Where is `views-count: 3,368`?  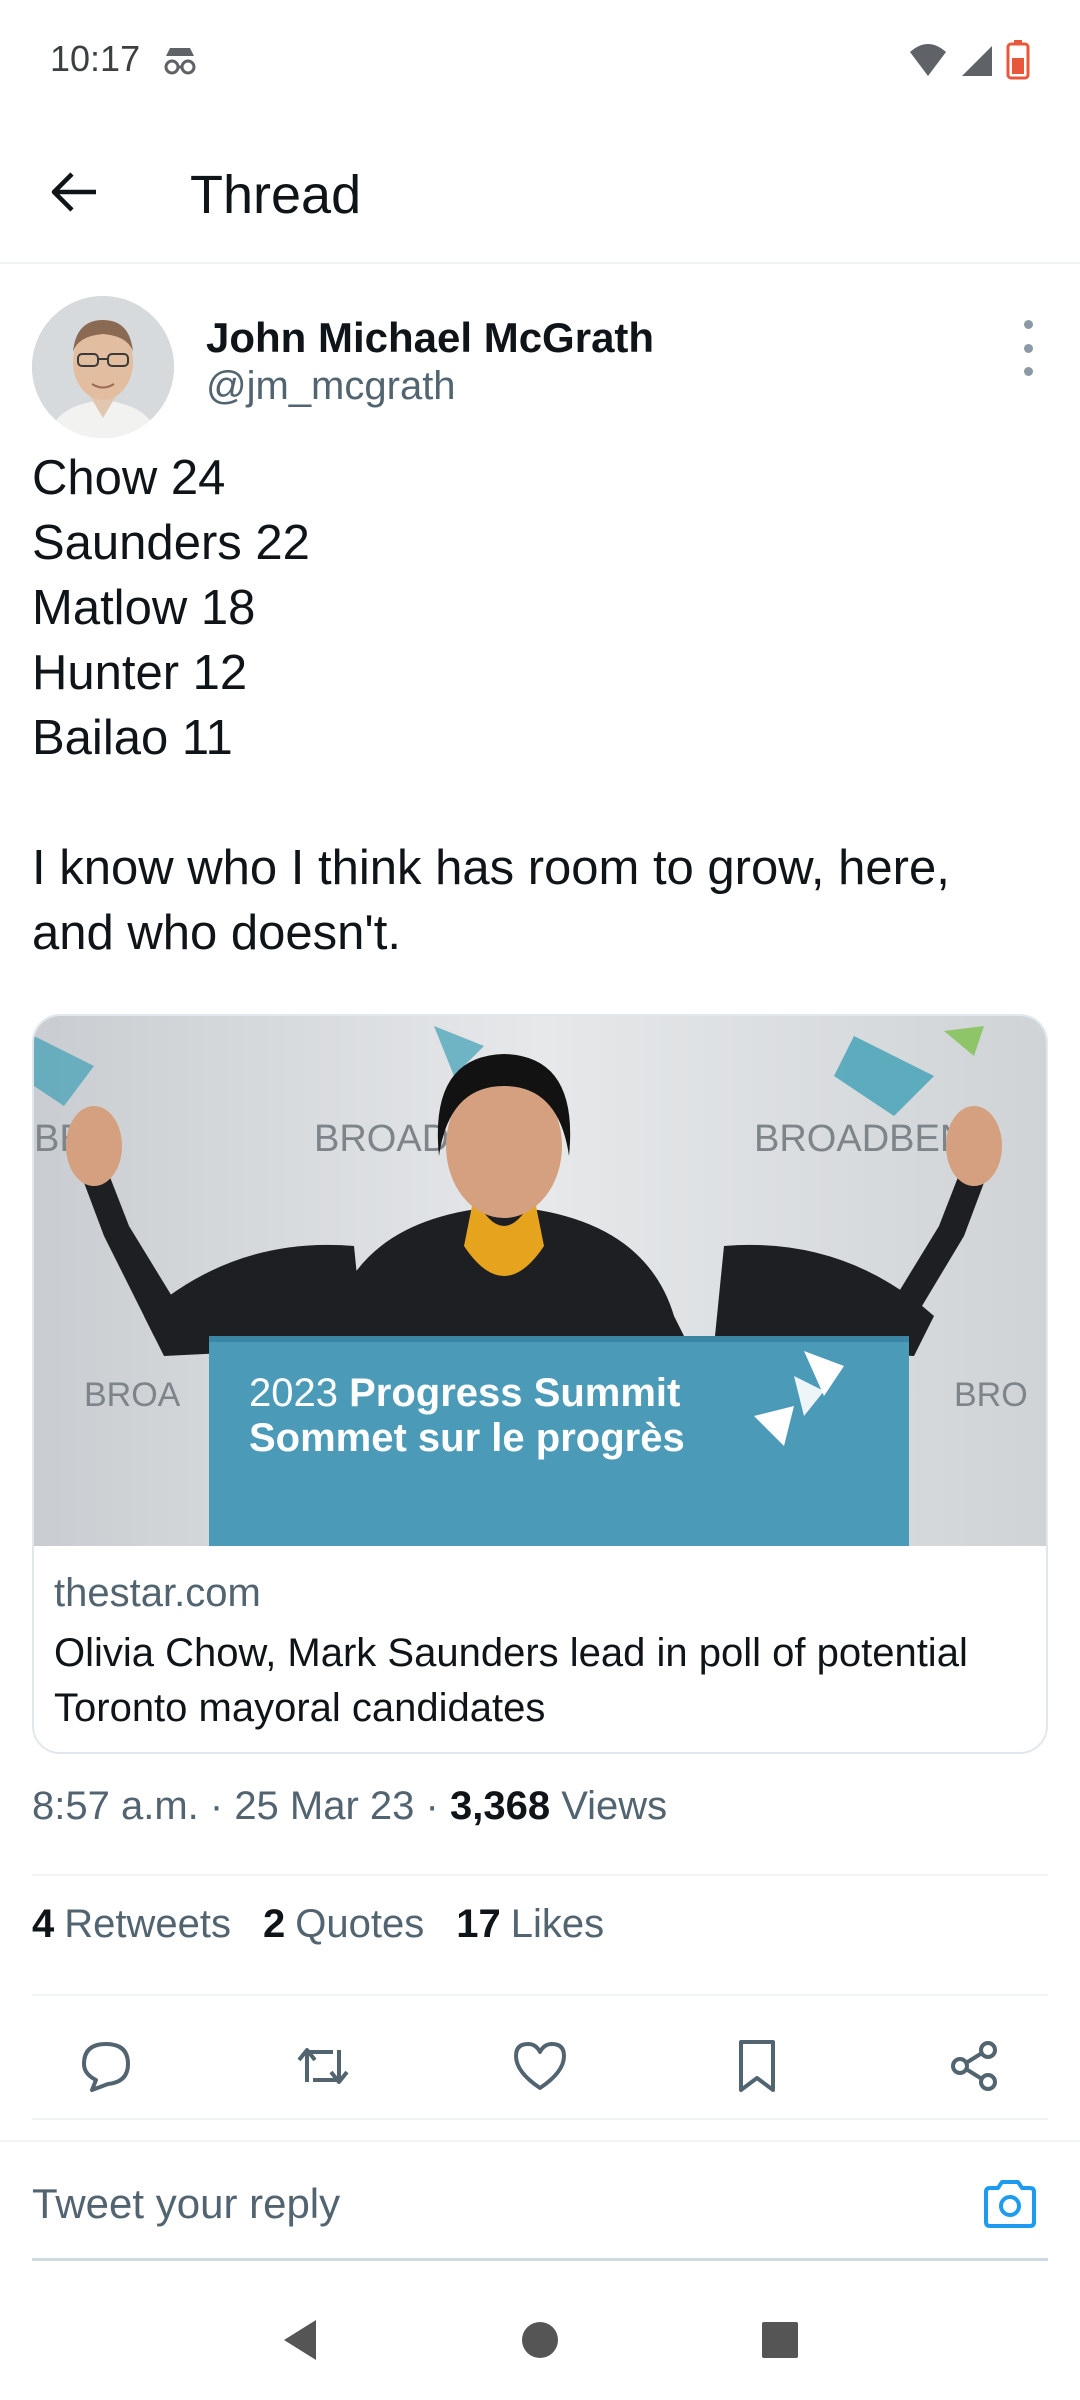 views-count: 3,368 is located at coordinates (500, 1806).